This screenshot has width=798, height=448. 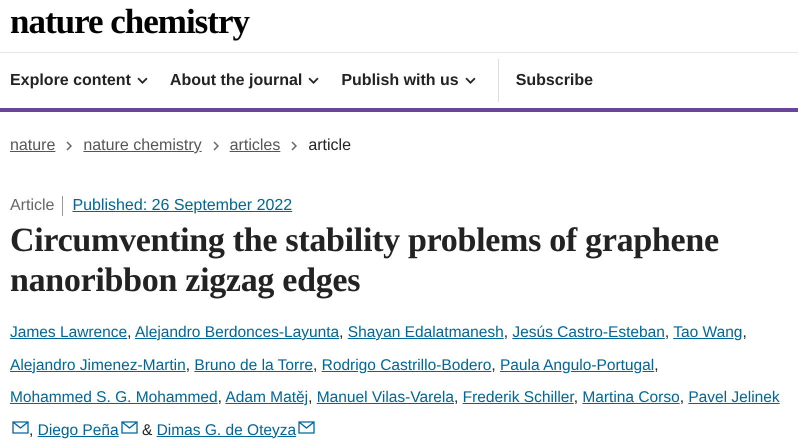 I want to click on site-logo: nature chemistry, so click(x=129, y=21).